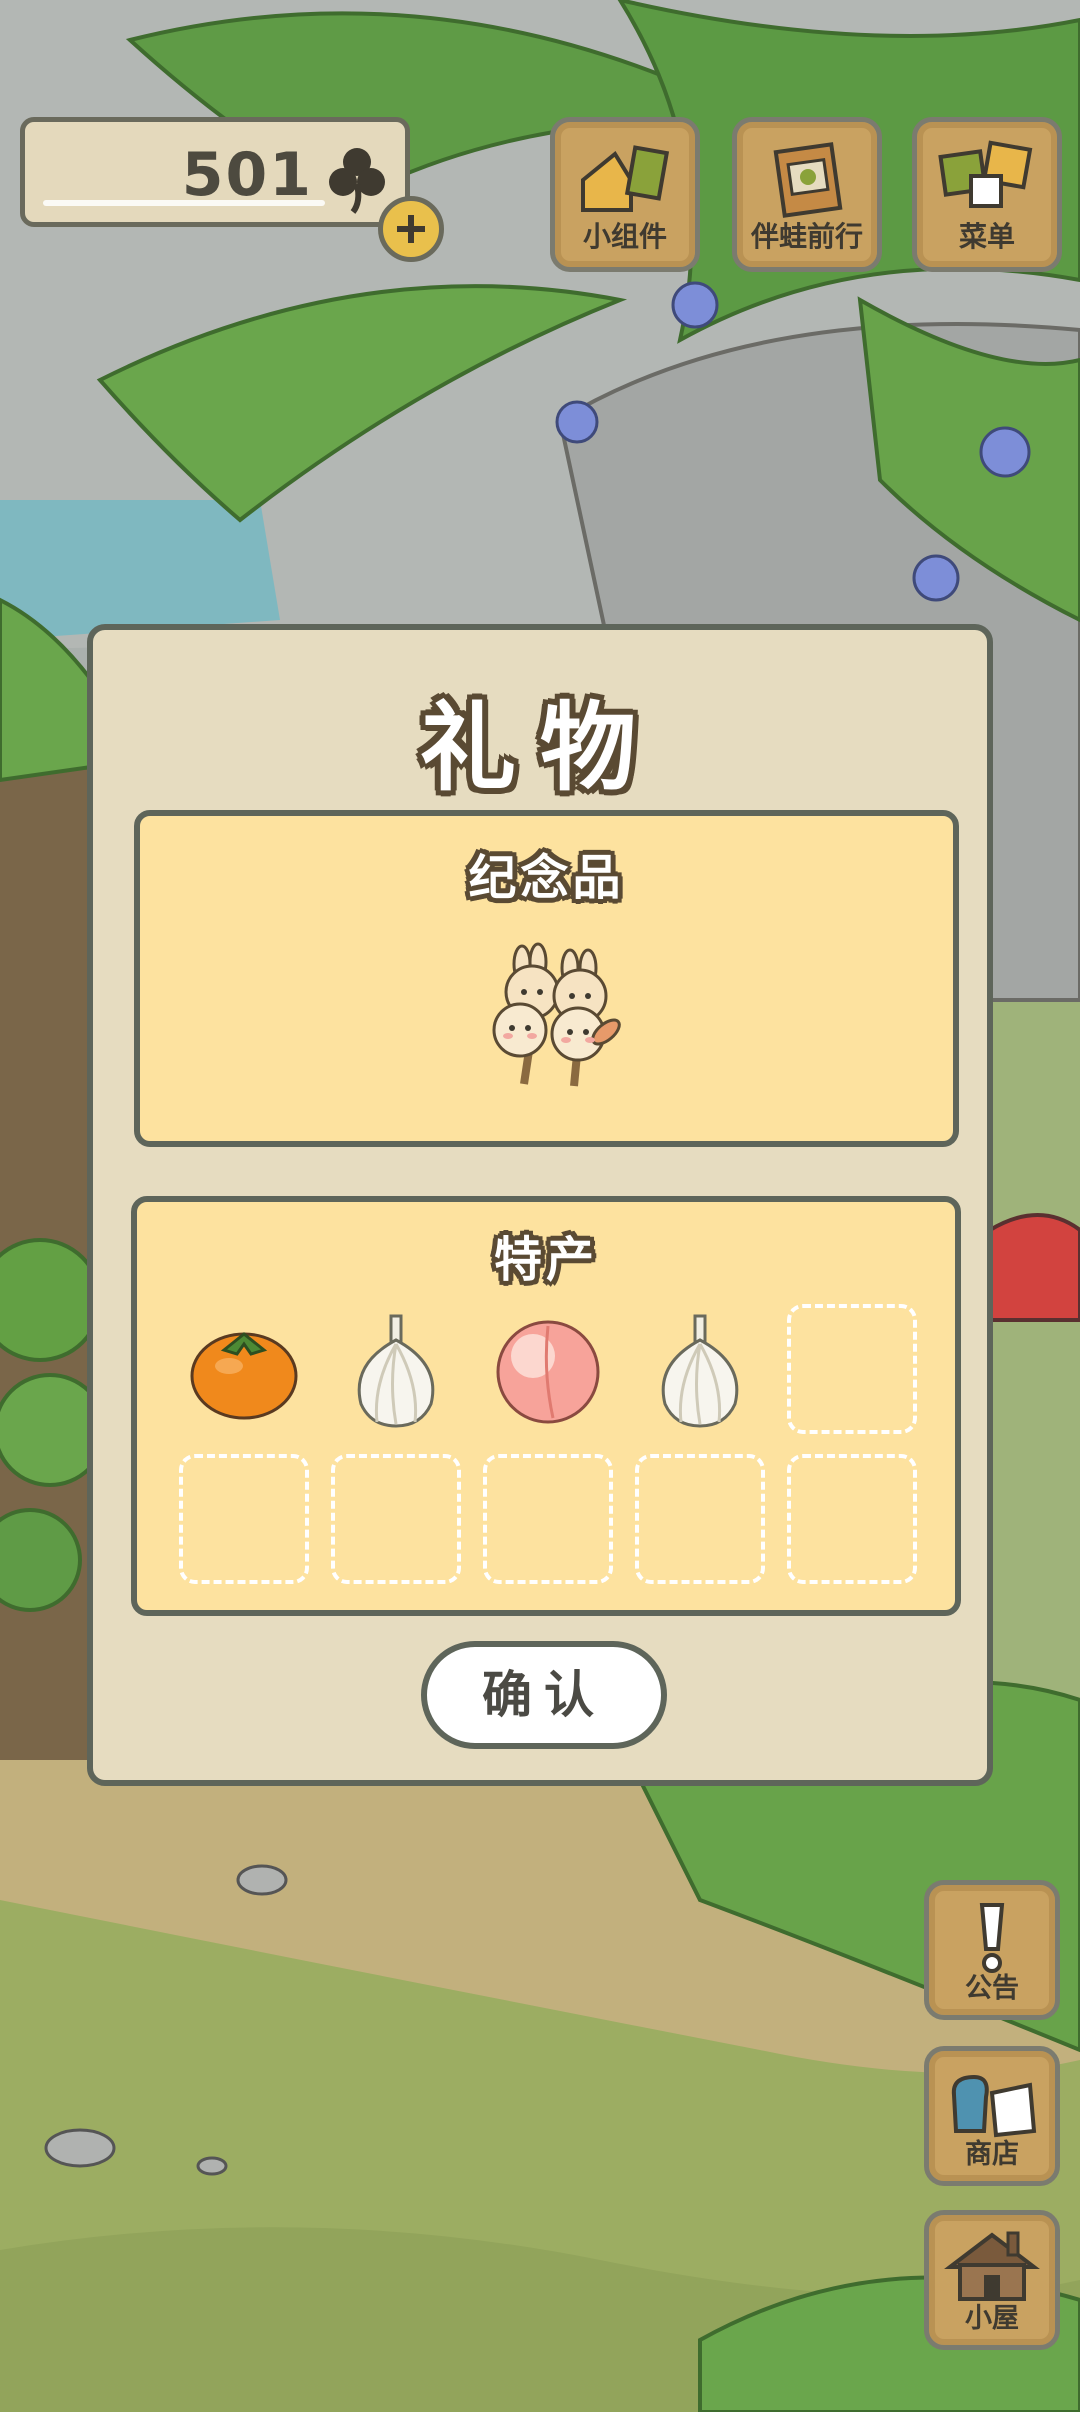  What do you see at coordinates (986, 236) in the screenshot?
I see `menu-label: 菜单` at bounding box center [986, 236].